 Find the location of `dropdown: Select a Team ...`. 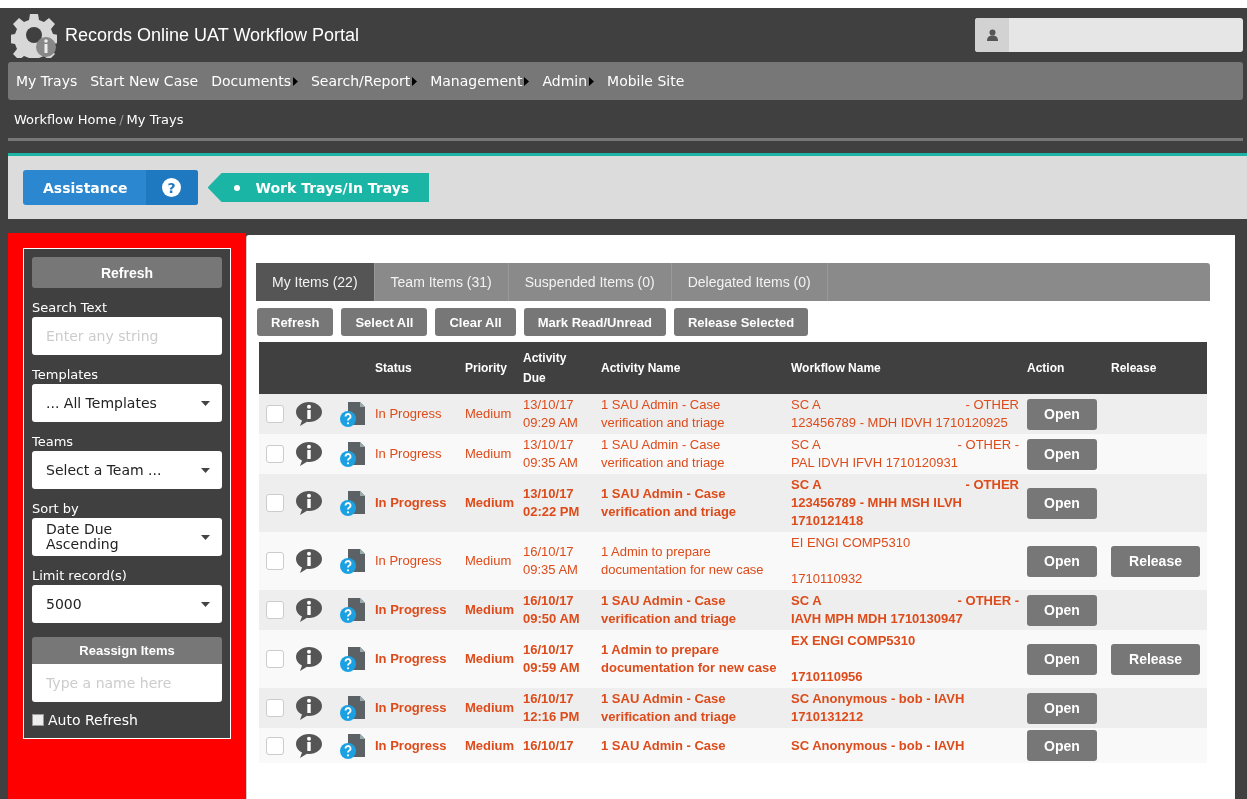

dropdown: Select a Team ... is located at coordinates (127, 470).